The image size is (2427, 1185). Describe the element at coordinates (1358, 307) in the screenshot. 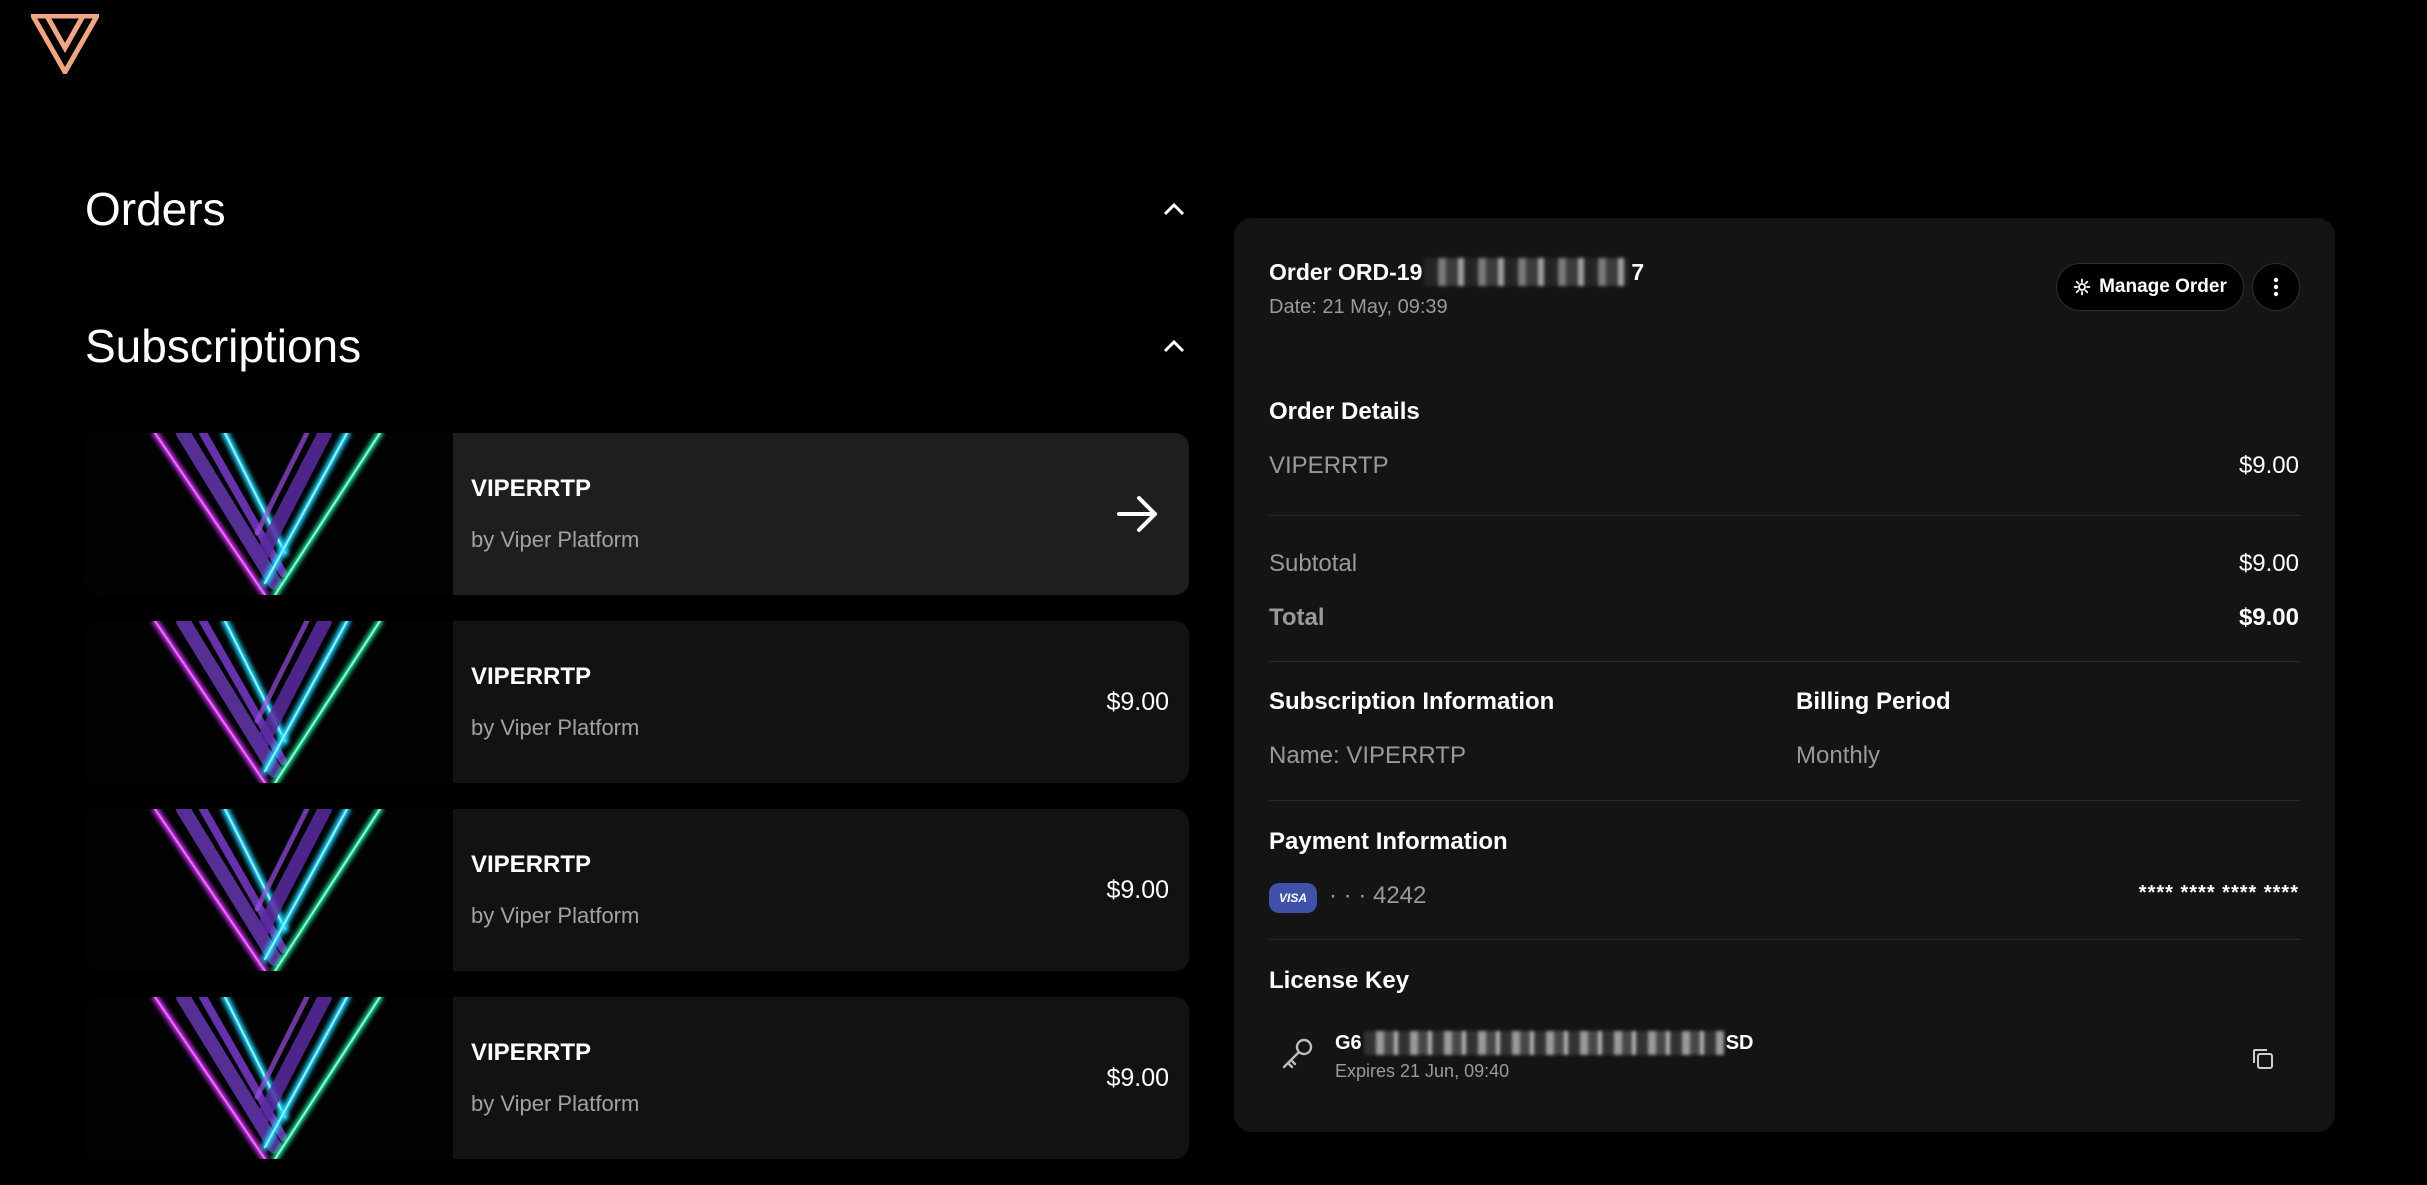

I see `order-date: Date: 21 May, 09:39` at that location.